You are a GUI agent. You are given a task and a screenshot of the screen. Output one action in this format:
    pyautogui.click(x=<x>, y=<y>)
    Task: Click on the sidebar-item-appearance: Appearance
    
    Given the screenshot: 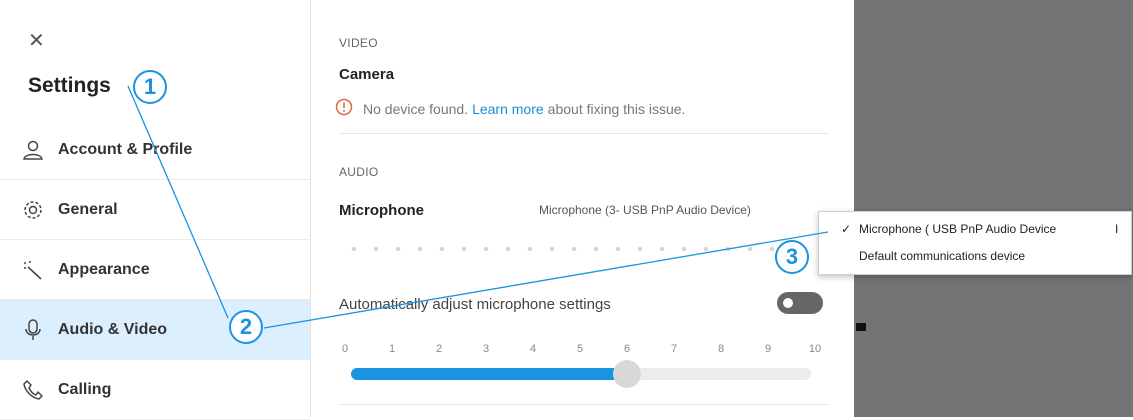 What is the action you would take?
    pyautogui.click(x=155, y=270)
    